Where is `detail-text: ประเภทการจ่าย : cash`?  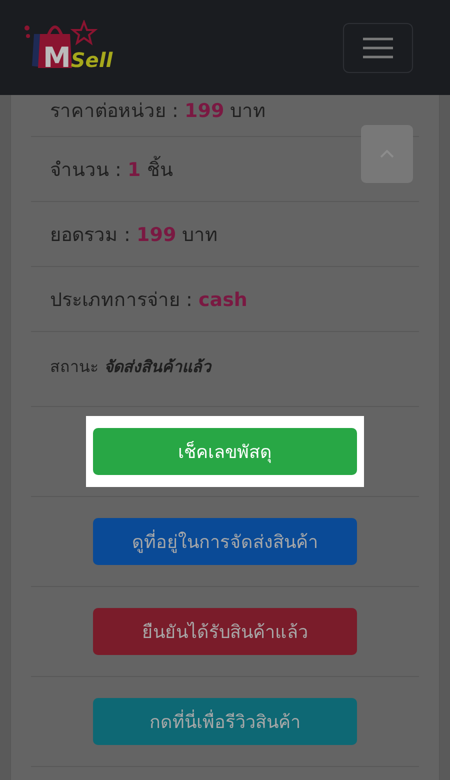
detail-text: ประเภทการจ่าย : cash is located at coordinates (149, 300).